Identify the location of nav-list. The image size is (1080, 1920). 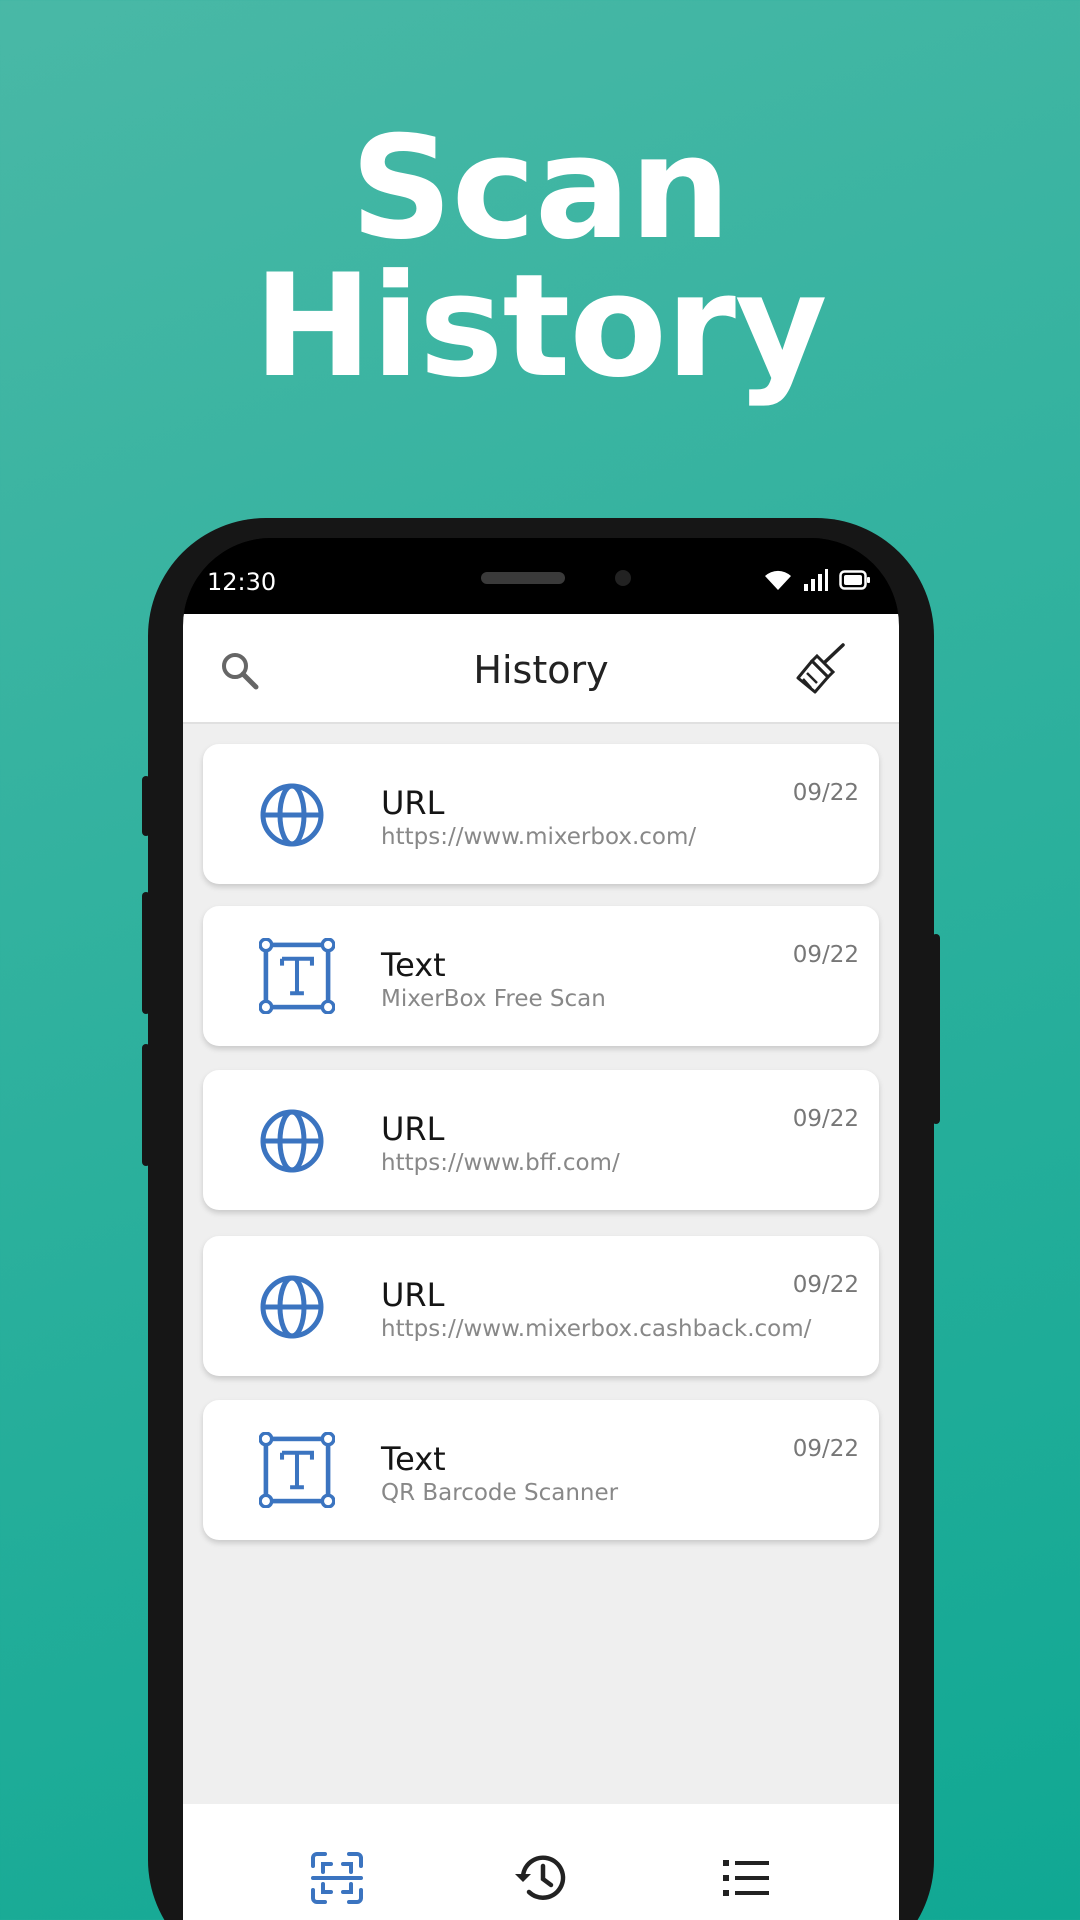
(747, 1878).